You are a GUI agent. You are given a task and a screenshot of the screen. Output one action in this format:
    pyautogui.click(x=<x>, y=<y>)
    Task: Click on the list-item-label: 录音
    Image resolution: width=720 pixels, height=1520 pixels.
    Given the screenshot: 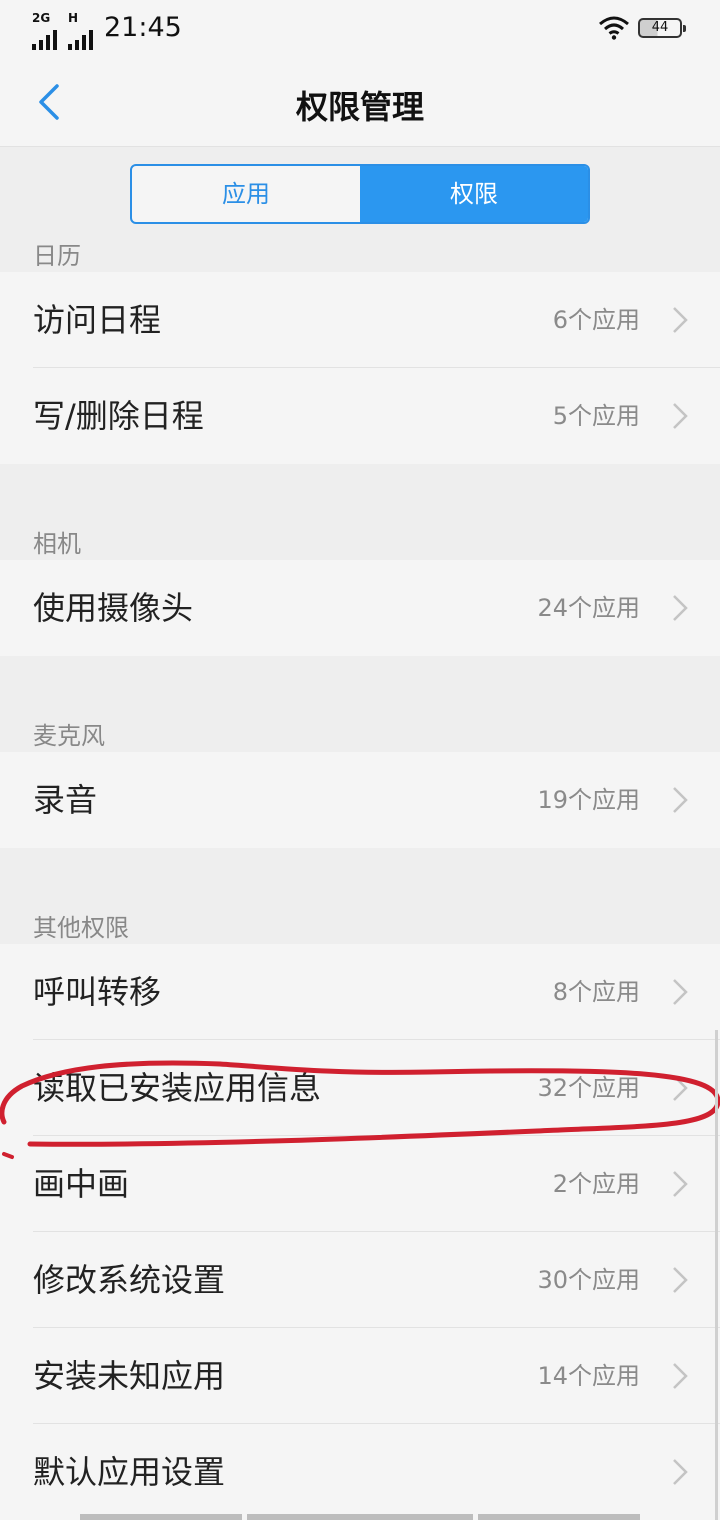 What is the action you would take?
    pyautogui.click(x=65, y=800)
    